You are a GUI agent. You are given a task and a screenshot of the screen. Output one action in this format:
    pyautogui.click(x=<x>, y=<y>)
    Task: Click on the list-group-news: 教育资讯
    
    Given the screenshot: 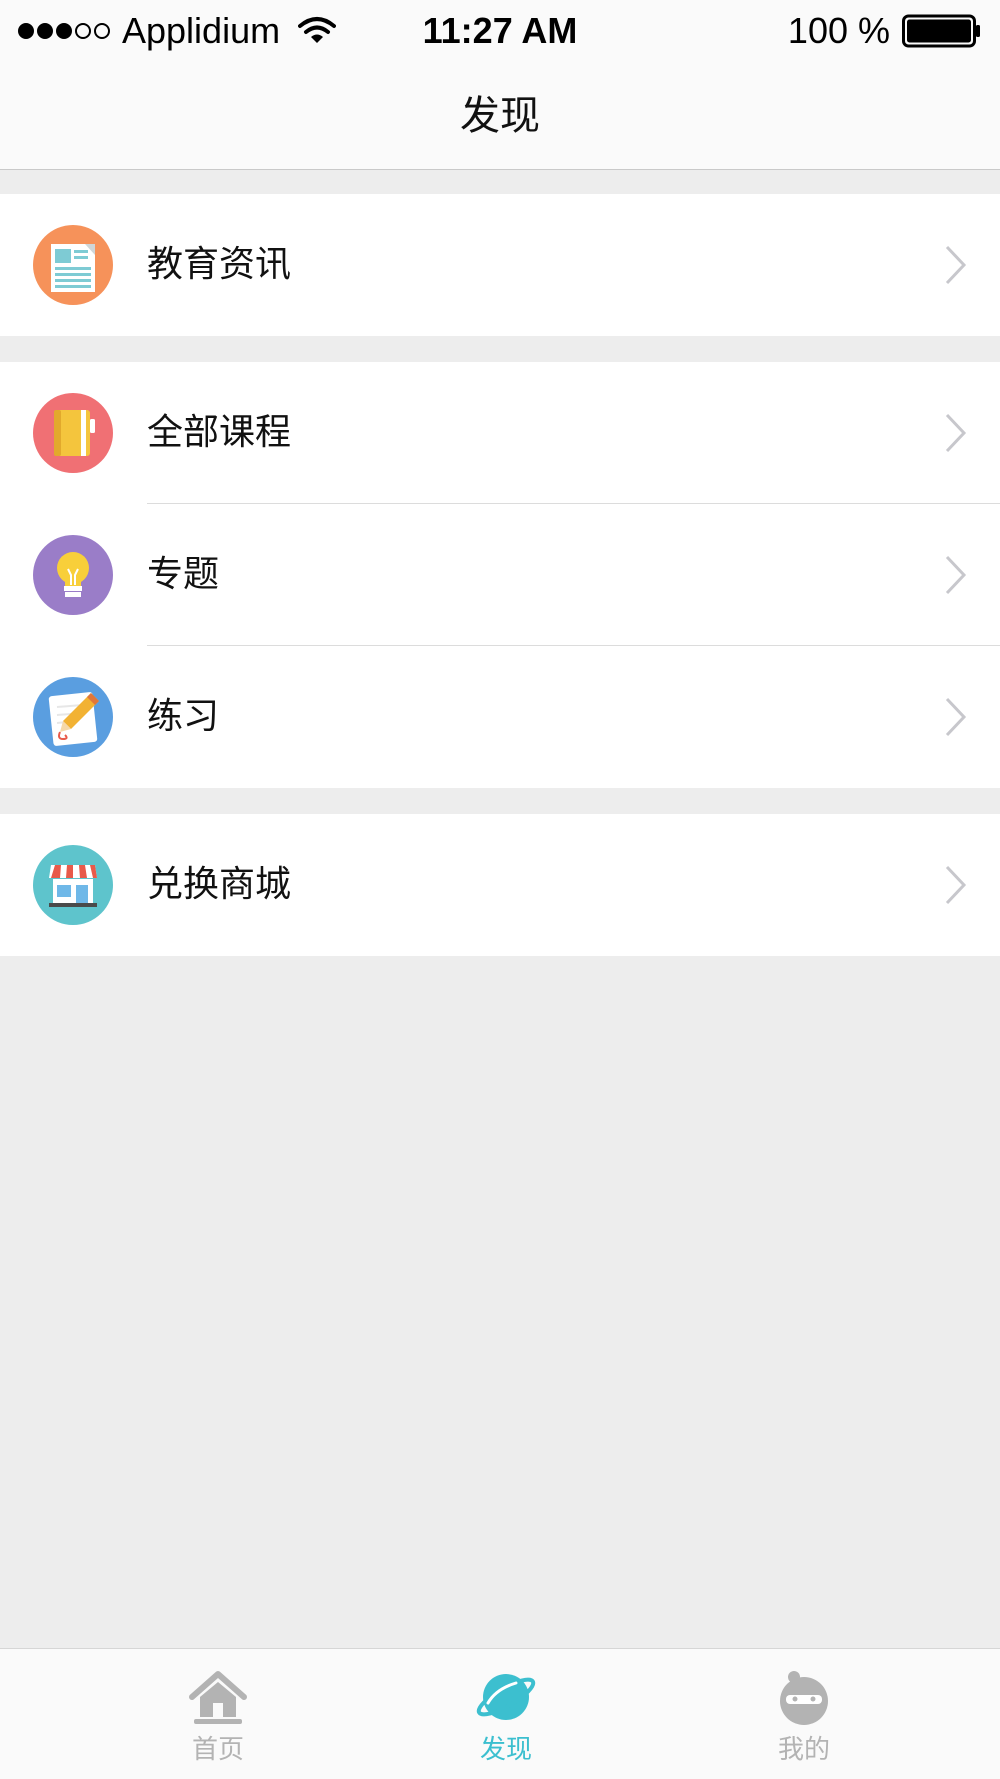 What is the action you would take?
    pyautogui.click(x=500, y=265)
    